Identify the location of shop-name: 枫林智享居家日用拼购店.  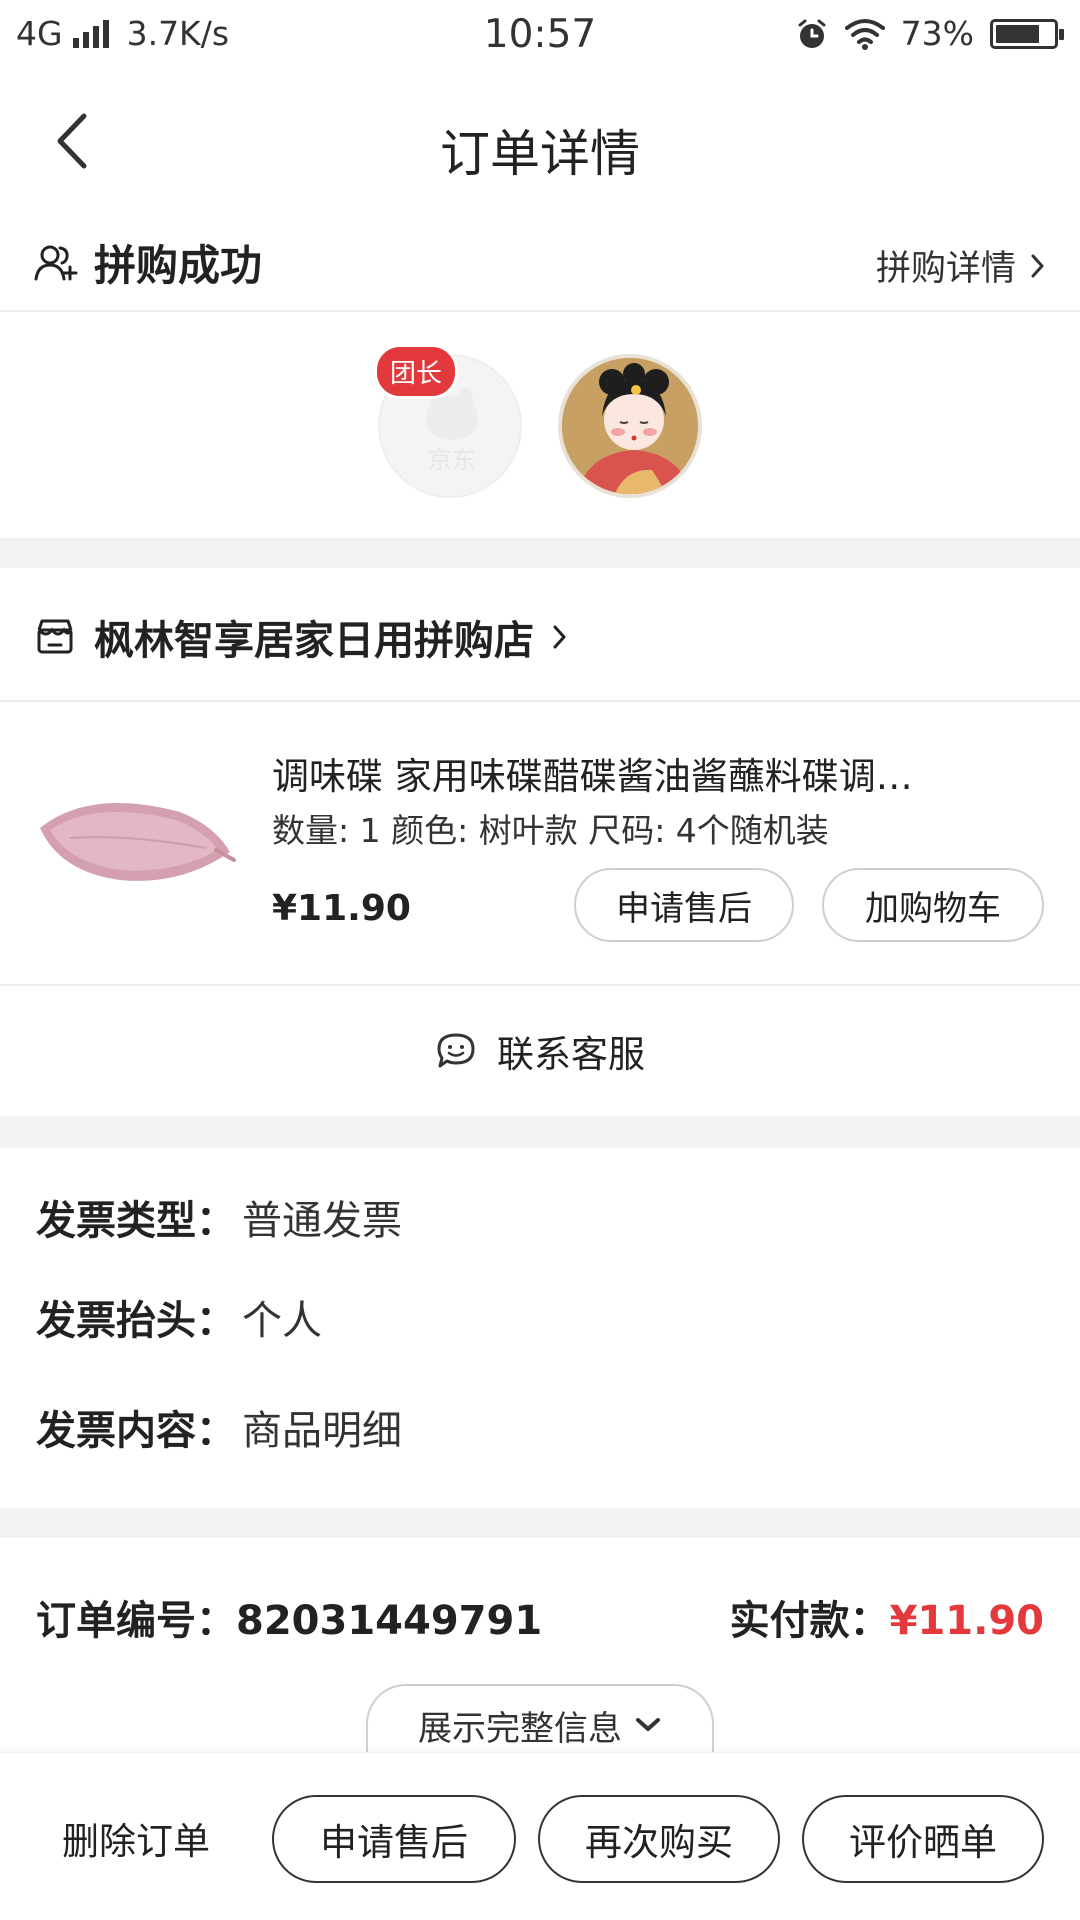
(301, 637).